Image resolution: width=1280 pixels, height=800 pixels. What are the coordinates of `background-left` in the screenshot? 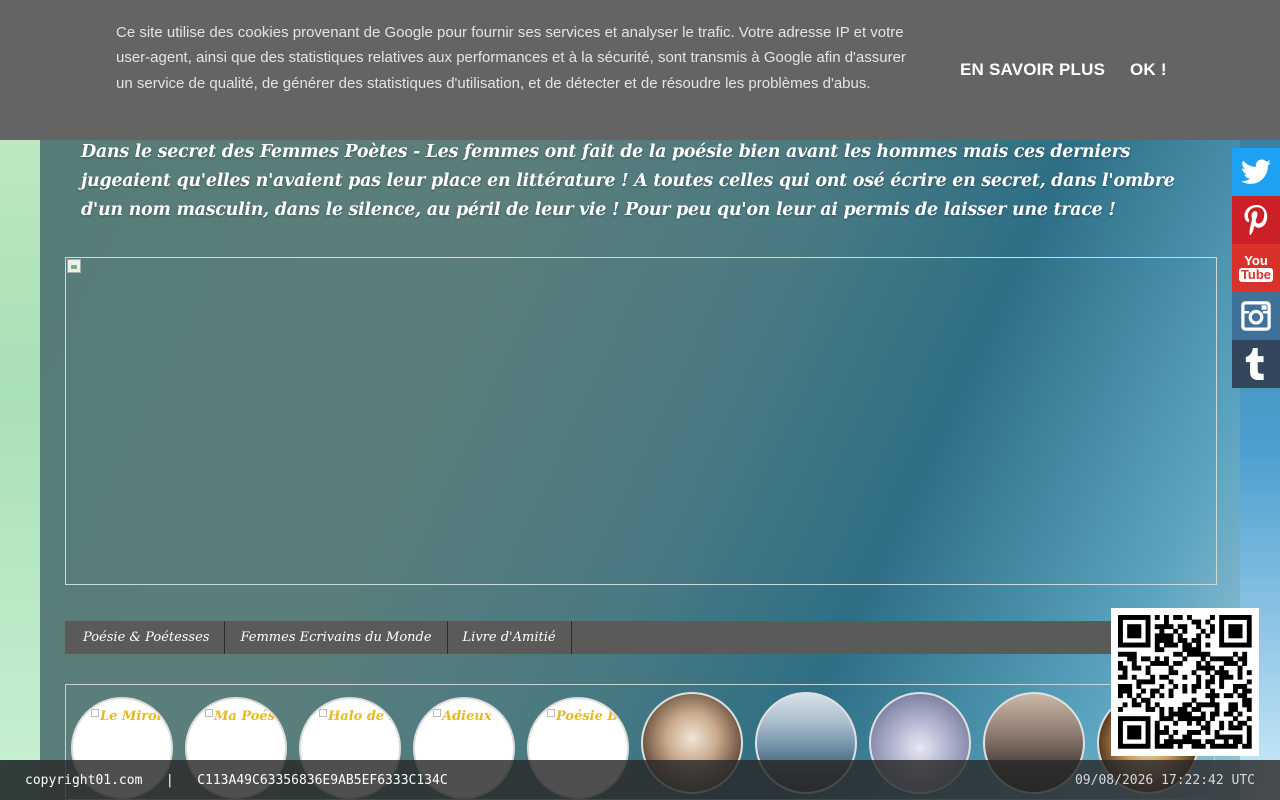 It's located at (20, 450).